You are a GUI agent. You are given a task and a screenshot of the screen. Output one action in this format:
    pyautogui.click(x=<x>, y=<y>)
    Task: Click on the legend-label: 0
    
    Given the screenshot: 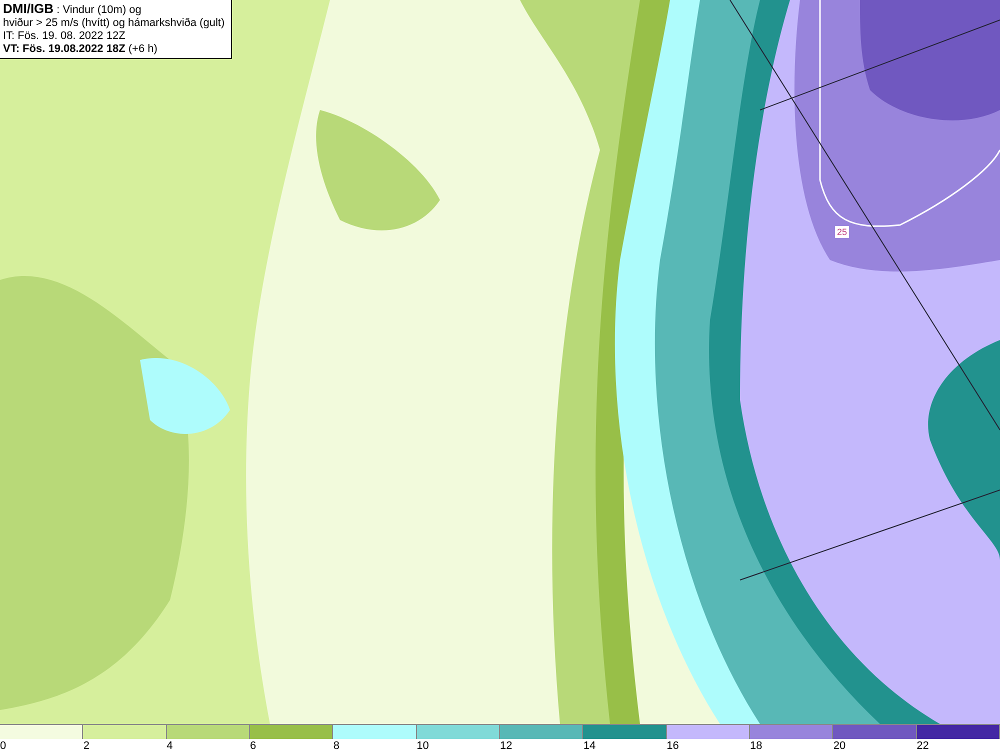 What is the action you would take?
    pyautogui.click(x=3, y=746)
    